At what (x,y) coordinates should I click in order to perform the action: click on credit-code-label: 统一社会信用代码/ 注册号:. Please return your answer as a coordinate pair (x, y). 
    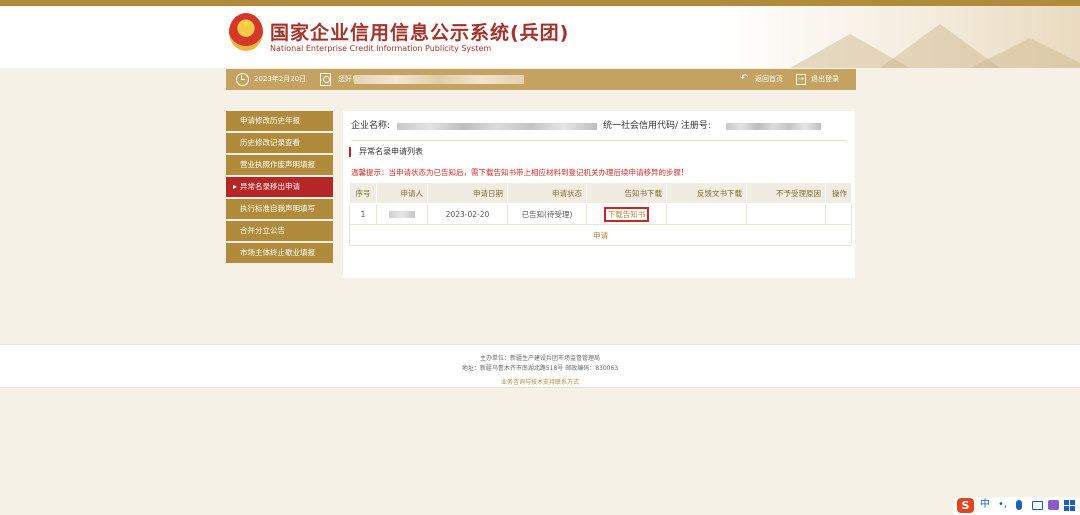
    Looking at the image, I should click on (657, 126).